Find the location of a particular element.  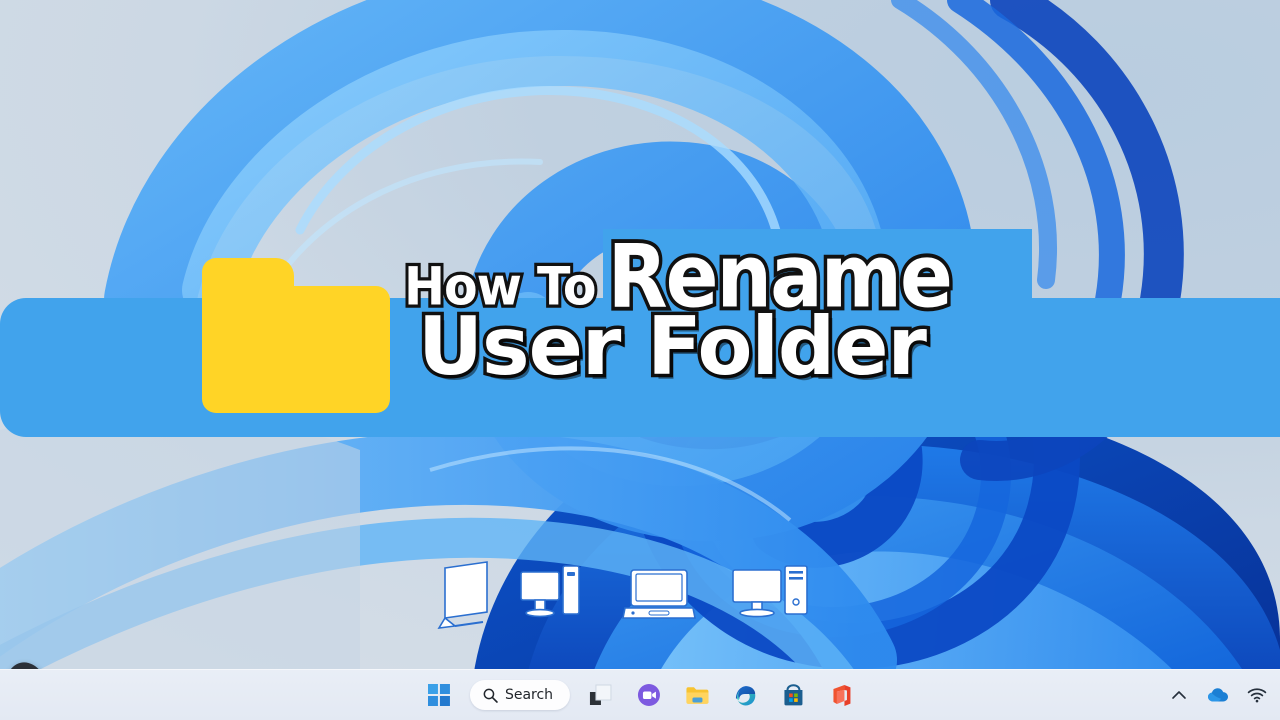

chat-teams-icon is located at coordinates (649, 695).